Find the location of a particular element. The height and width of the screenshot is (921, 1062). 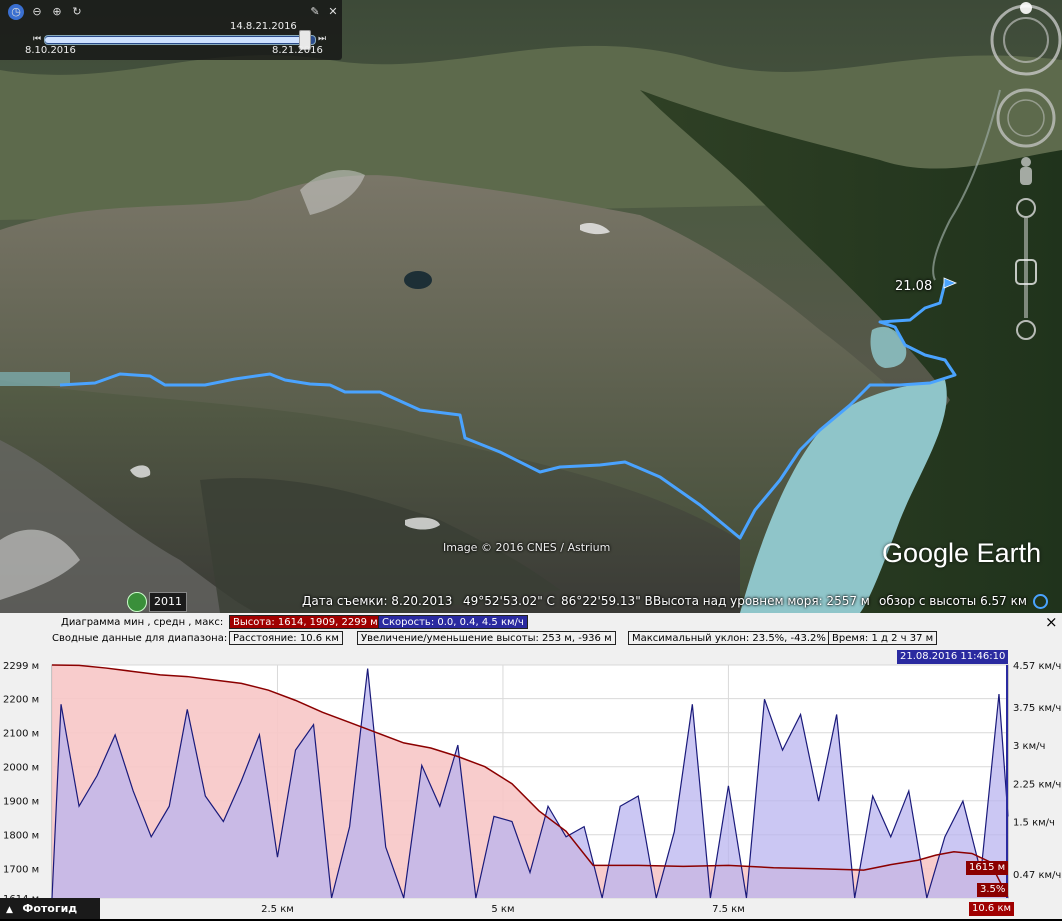

small-lake is located at coordinates (418, 280).